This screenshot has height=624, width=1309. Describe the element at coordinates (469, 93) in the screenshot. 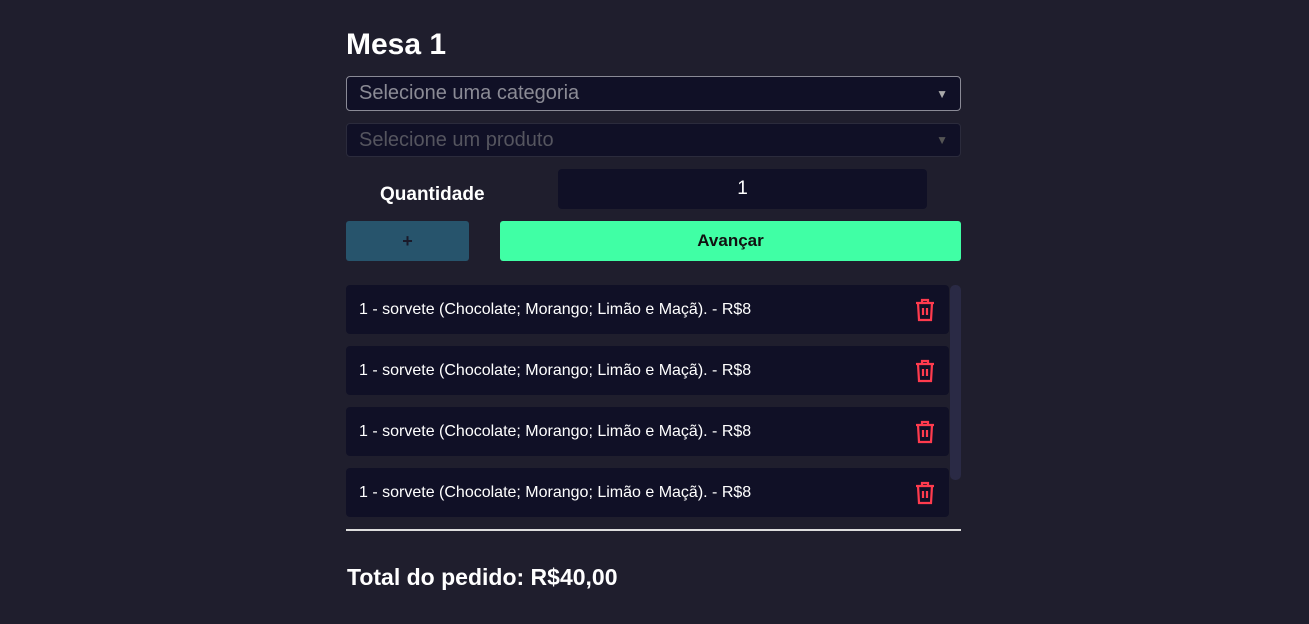

I see `category-placeholder: Selecione uma categoria` at that location.